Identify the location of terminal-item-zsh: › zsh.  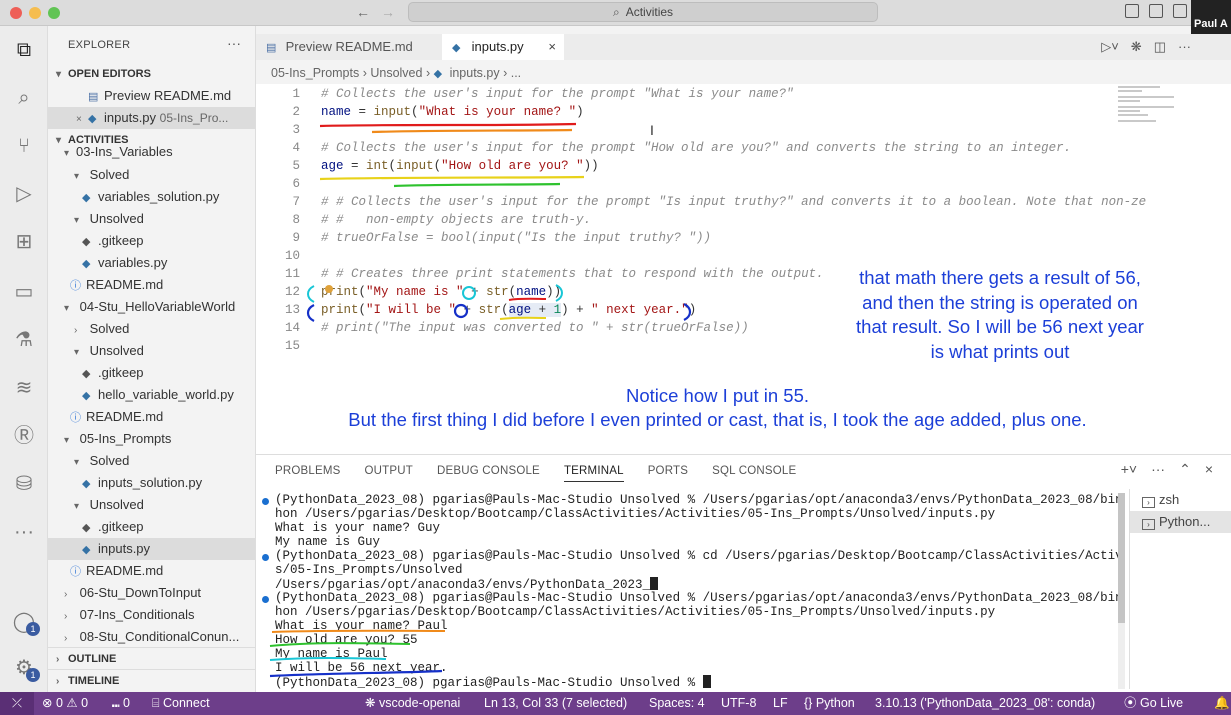
(1180, 500).